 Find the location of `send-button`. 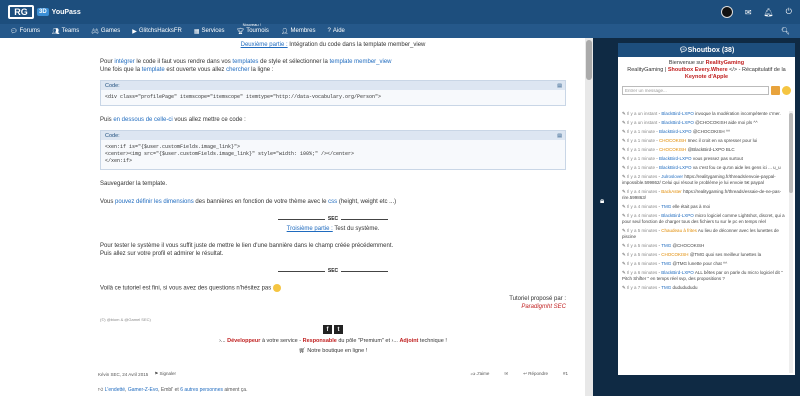

send-button is located at coordinates (775, 90).